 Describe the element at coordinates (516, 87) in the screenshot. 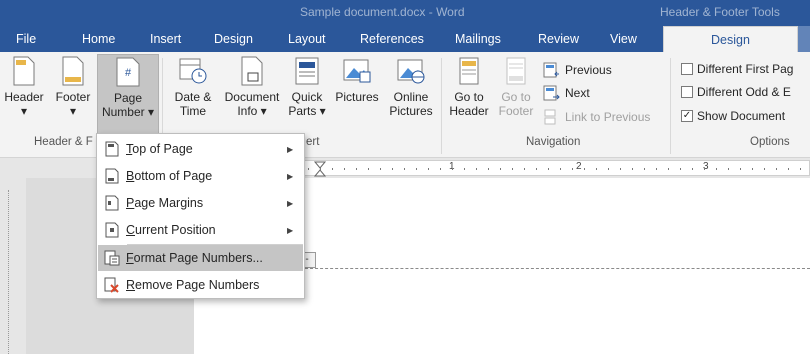

I see `go-to-footer-button: Go to Footer` at that location.